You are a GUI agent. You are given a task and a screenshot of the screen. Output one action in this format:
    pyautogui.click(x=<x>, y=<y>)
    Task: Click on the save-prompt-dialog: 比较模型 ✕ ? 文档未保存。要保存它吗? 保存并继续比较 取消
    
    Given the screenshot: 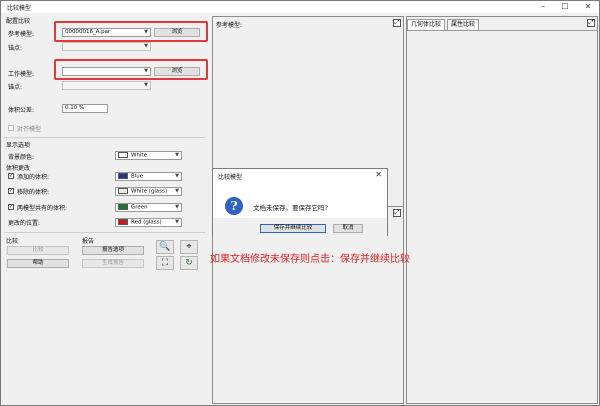 What is the action you would take?
    pyautogui.click(x=300, y=202)
    